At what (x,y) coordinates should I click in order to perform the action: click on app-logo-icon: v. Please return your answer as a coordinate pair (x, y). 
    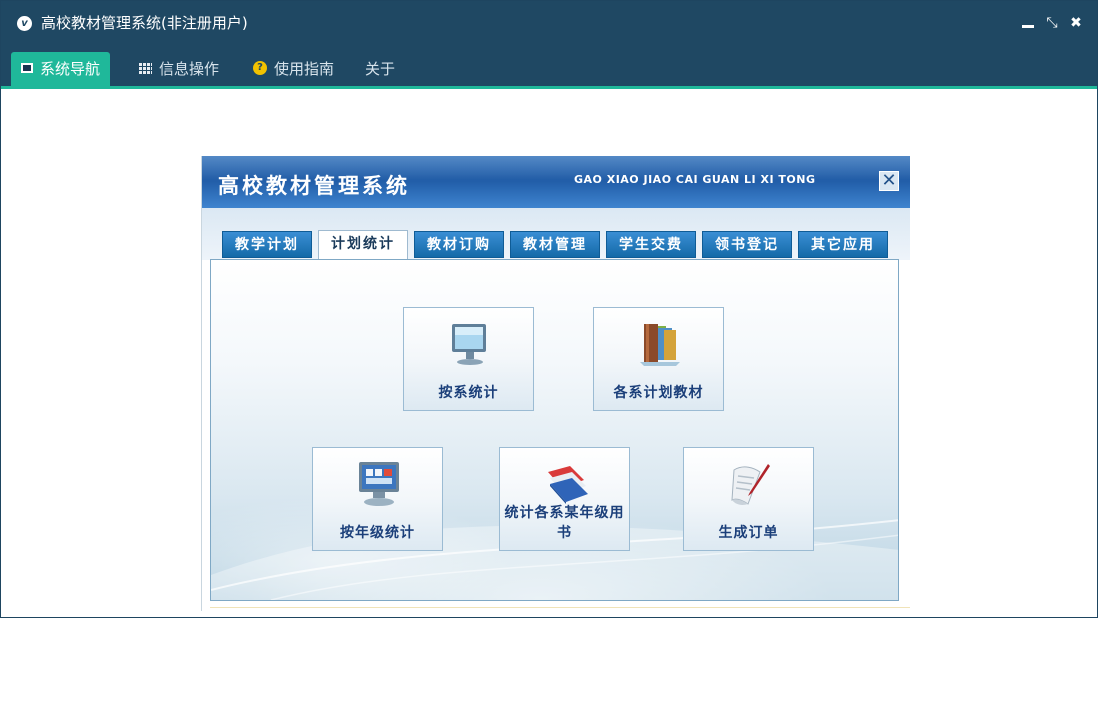
    Looking at the image, I should click on (24, 23).